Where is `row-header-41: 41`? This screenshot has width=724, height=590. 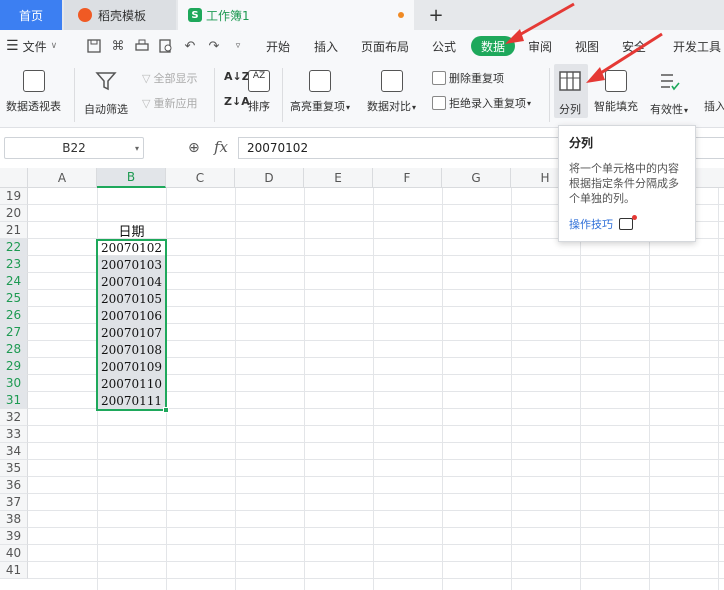
row-header-41: 41 is located at coordinates (14, 570).